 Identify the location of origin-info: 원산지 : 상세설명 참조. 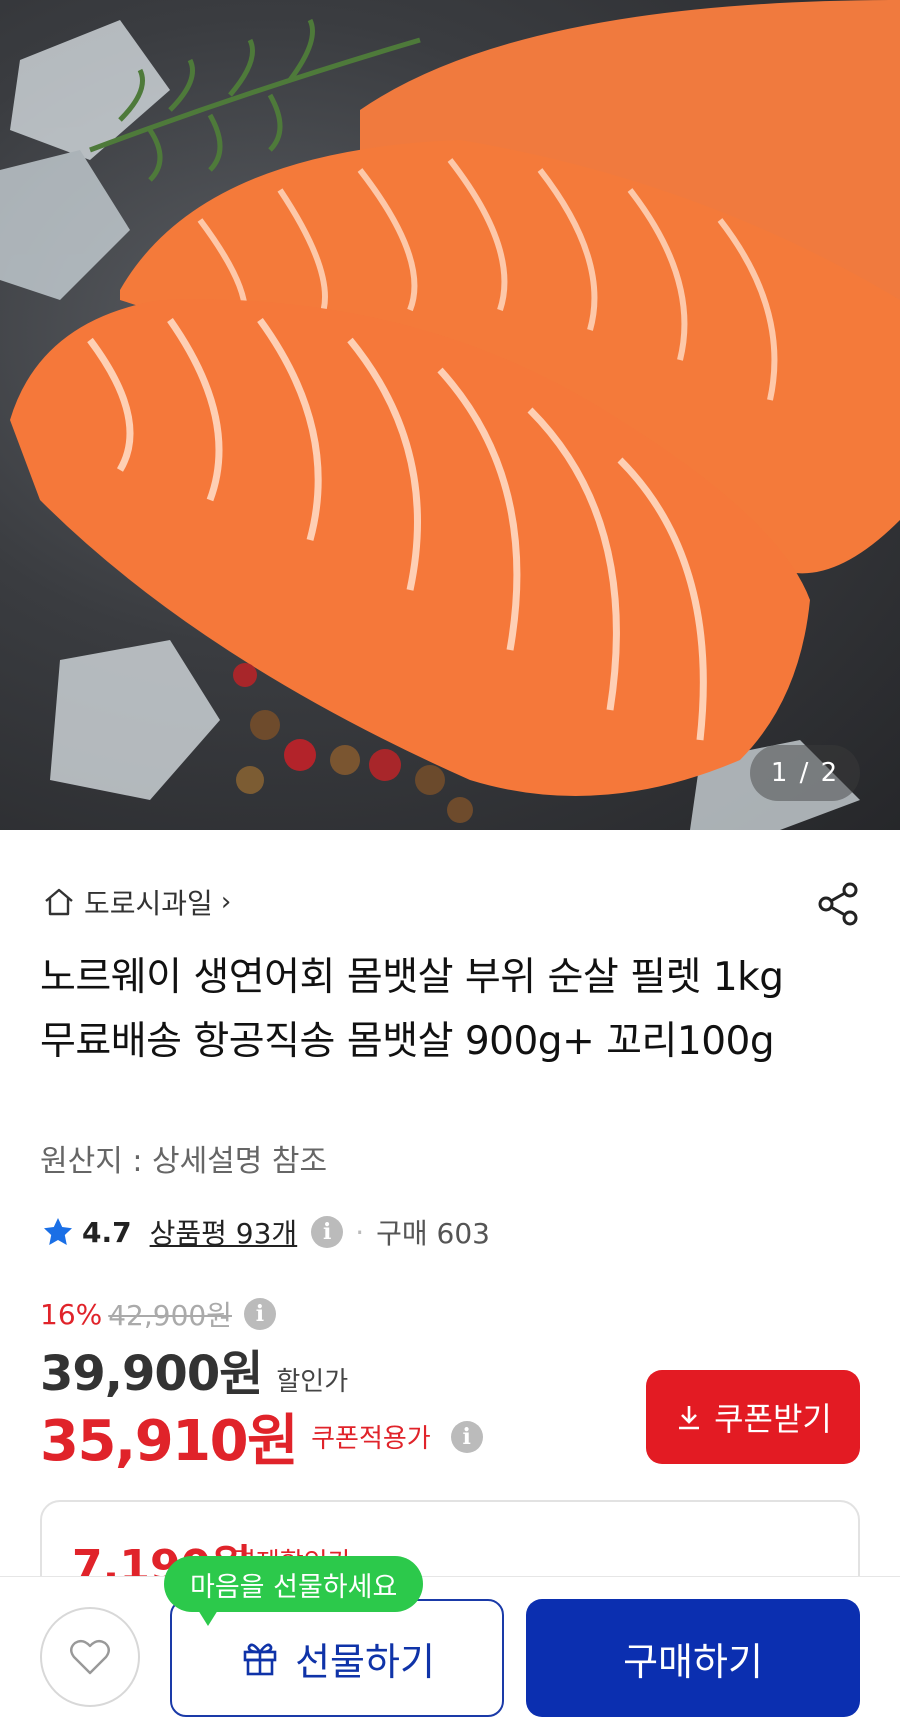
(184, 1161).